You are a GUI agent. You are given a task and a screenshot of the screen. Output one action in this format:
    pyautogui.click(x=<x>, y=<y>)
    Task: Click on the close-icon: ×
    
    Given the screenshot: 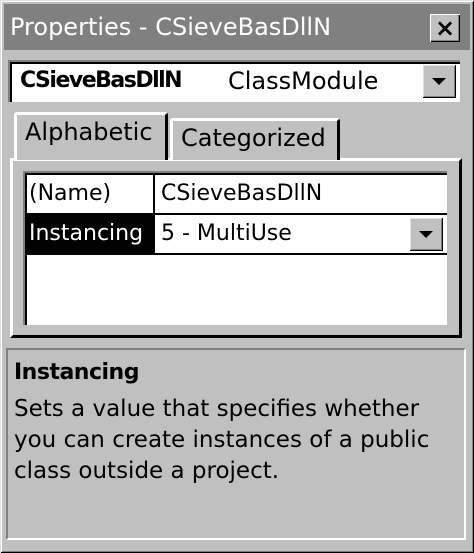 What is the action you would take?
    pyautogui.click(x=445, y=28)
    